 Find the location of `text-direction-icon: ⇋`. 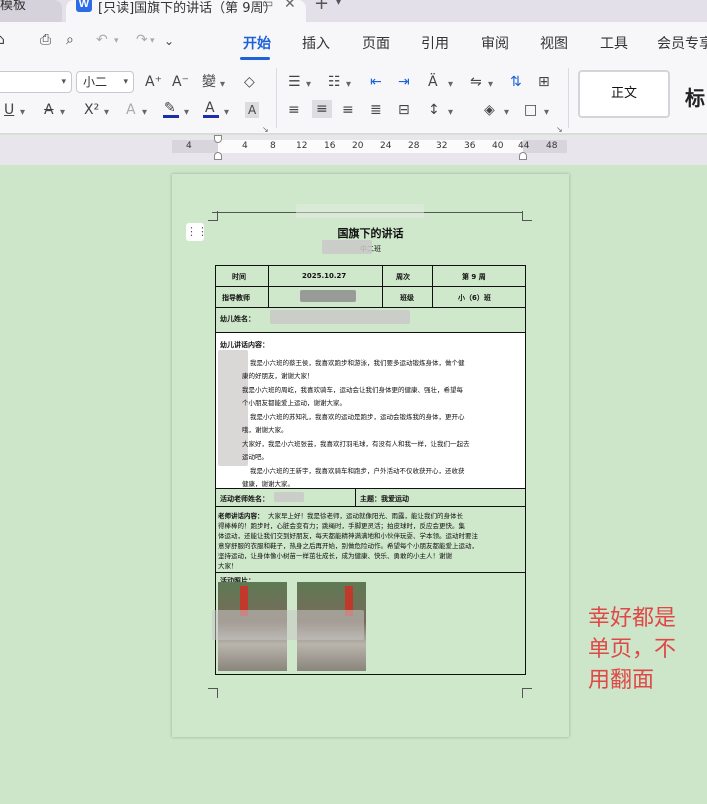

text-direction-icon: ⇋ is located at coordinates (476, 82).